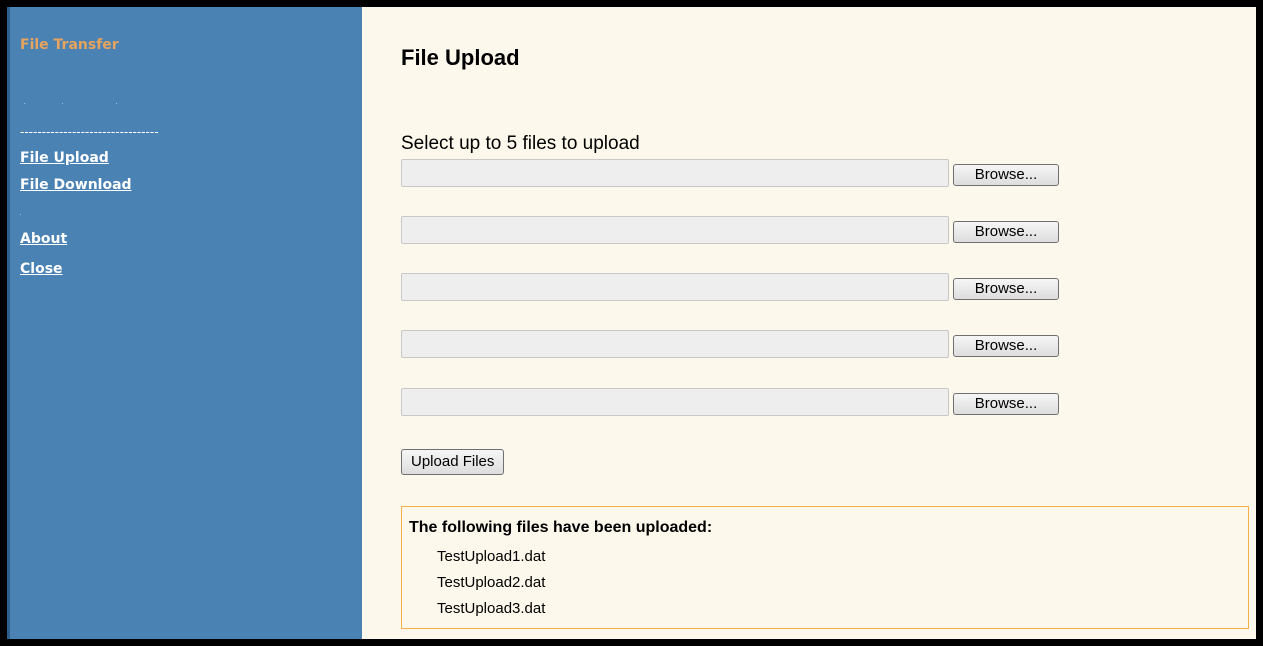 The width and height of the screenshot is (1263, 646). What do you see at coordinates (491, 582) in the screenshot?
I see `uploaded-file-item: TestUpload2.dat` at bounding box center [491, 582].